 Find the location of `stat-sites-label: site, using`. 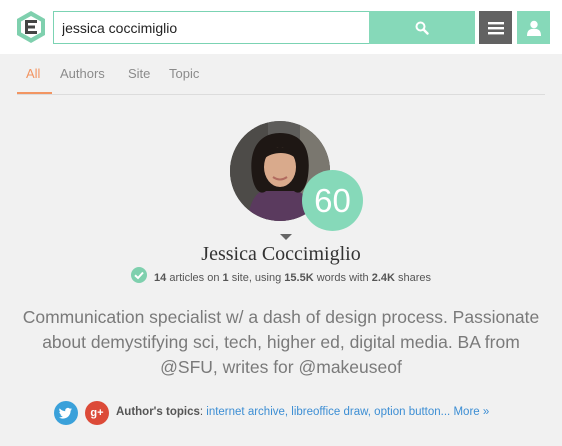

stat-sites-label: site, using is located at coordinates (256, 277).